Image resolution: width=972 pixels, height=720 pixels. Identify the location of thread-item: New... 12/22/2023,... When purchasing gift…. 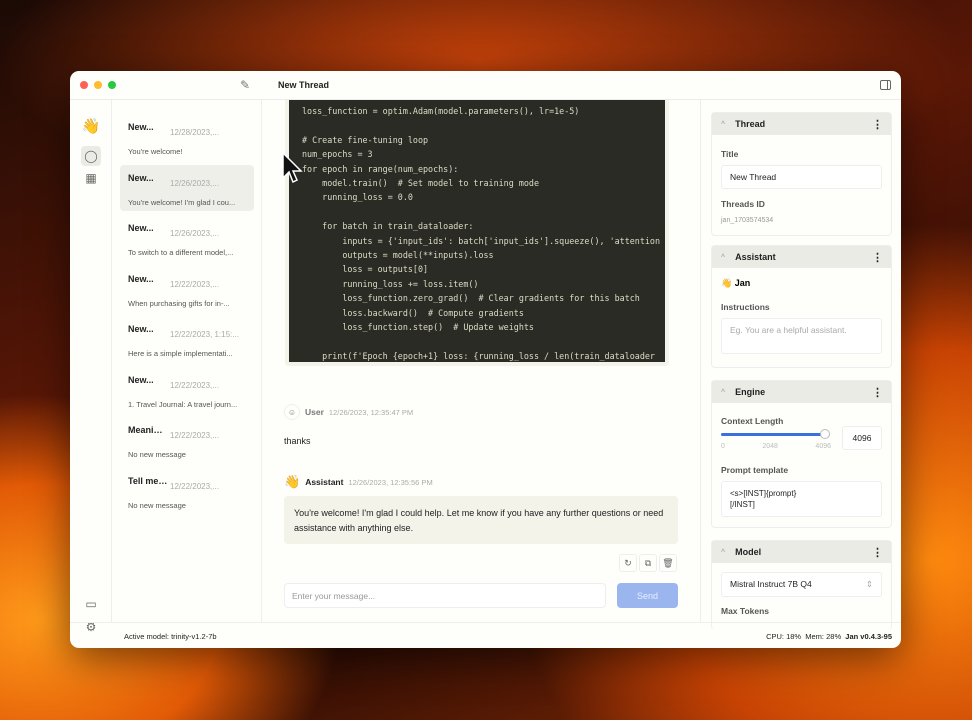
(187, 289).